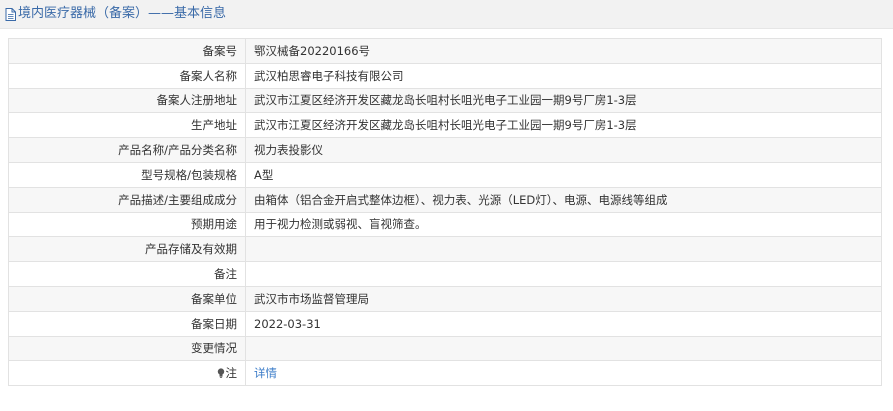 This screenshot has height=411, width=893. Describe the element at coordinates (563, 224) in the screenshot. I see `row-value: 用于视力检测或弱视、盲视筛查。` at that location.